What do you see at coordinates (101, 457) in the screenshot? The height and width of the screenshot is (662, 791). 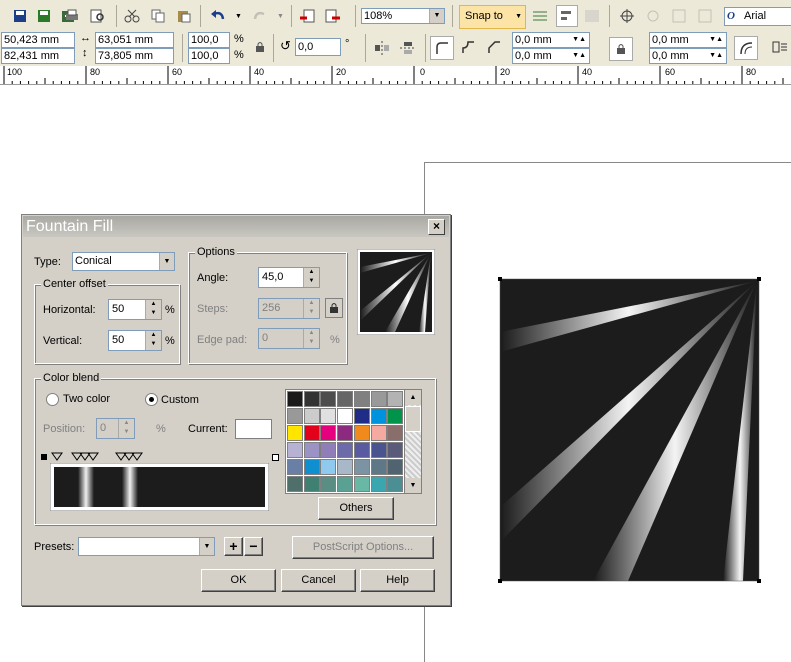 I see `color-stop-markers` at bounding box center [101, 457].